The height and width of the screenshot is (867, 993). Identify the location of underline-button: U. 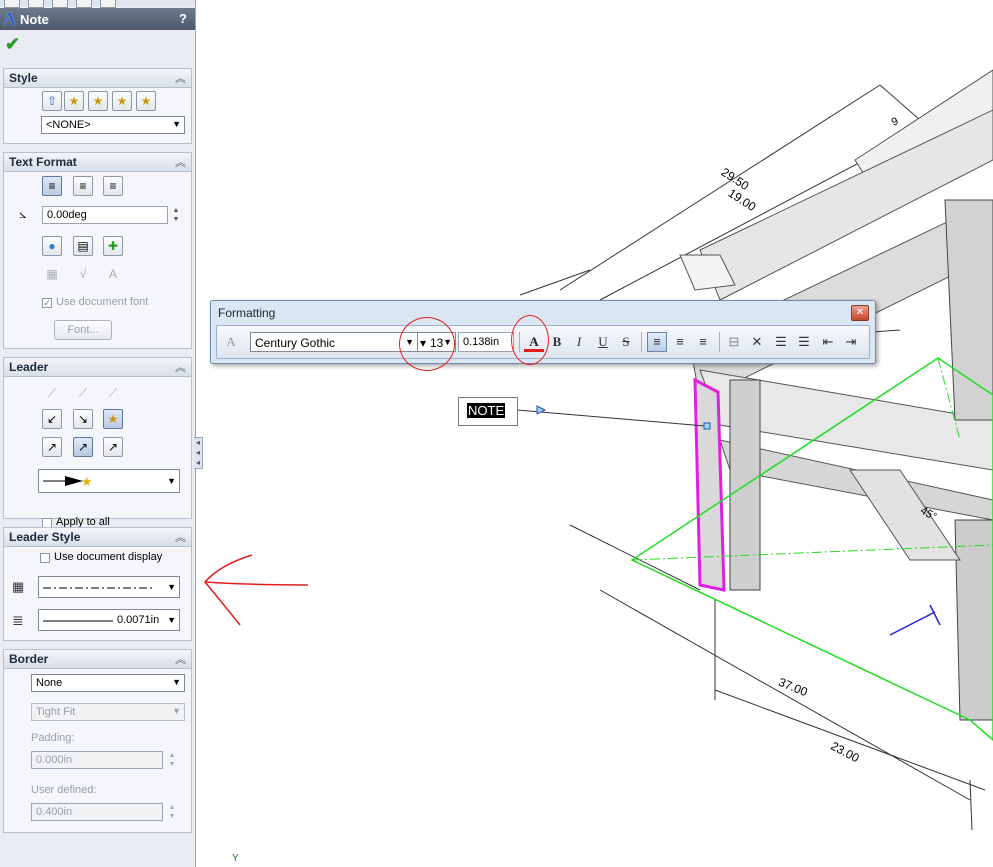
(603, 342).